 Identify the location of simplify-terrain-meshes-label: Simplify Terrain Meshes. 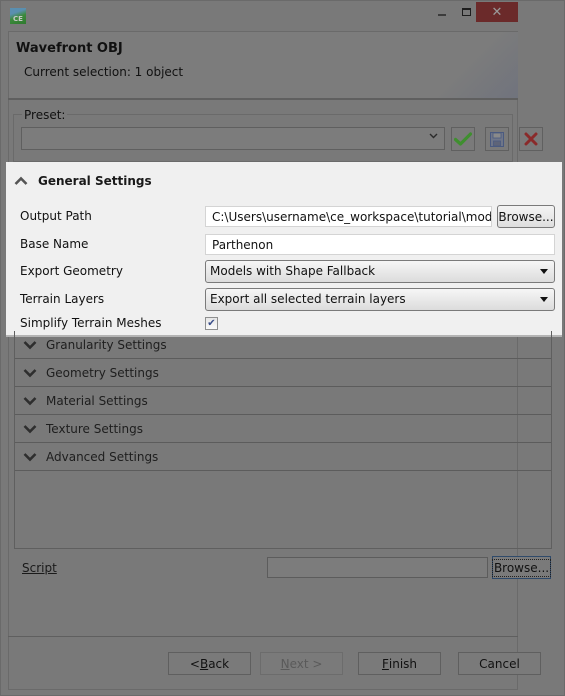
(91, 323).